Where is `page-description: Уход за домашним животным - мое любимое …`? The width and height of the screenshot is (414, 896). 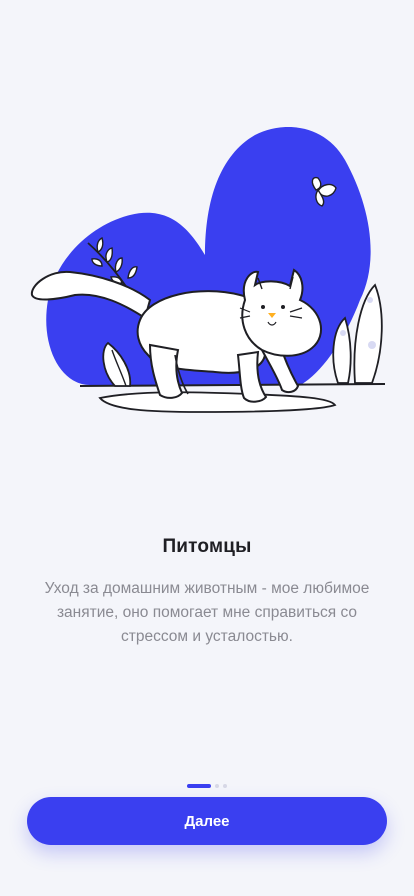
page-description: Уход за домашним животным - мое любимое … is located at coordinates (207, 612).